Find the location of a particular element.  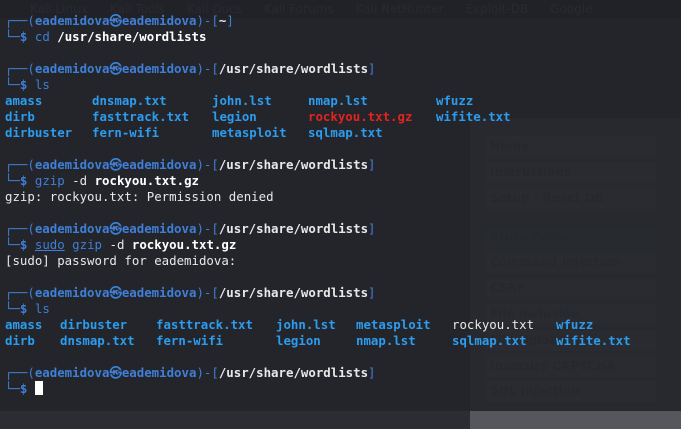

command-token: cd is located at coordinates (42, 36).